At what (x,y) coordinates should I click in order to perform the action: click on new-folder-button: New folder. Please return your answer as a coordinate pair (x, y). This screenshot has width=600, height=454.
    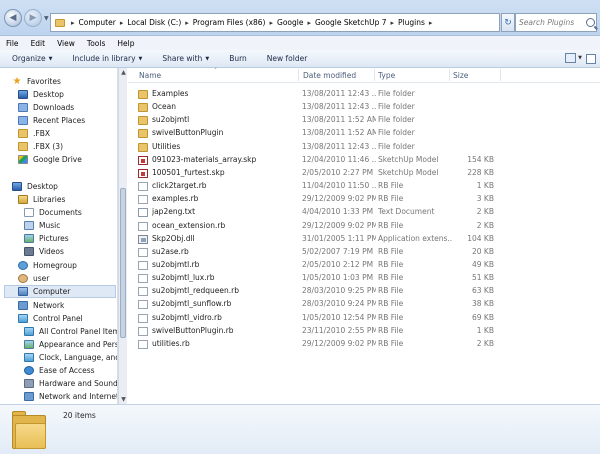
    Looking at the image, I should click on (287, 58).